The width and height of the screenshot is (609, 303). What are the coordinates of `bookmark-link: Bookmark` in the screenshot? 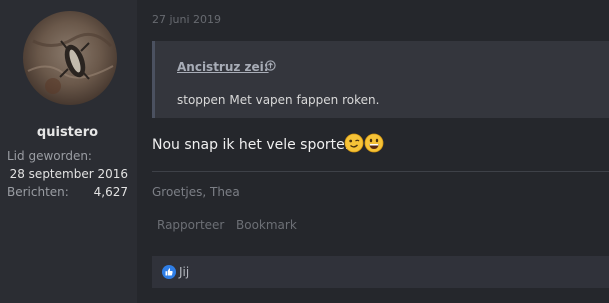 It's located at (266, 225).